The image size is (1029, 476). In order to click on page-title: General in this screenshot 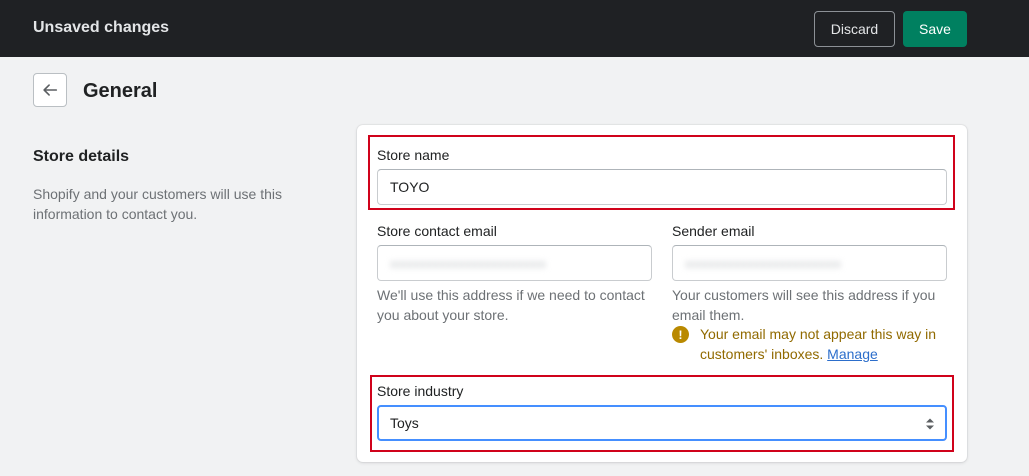, I will do `click(120, 91)`.